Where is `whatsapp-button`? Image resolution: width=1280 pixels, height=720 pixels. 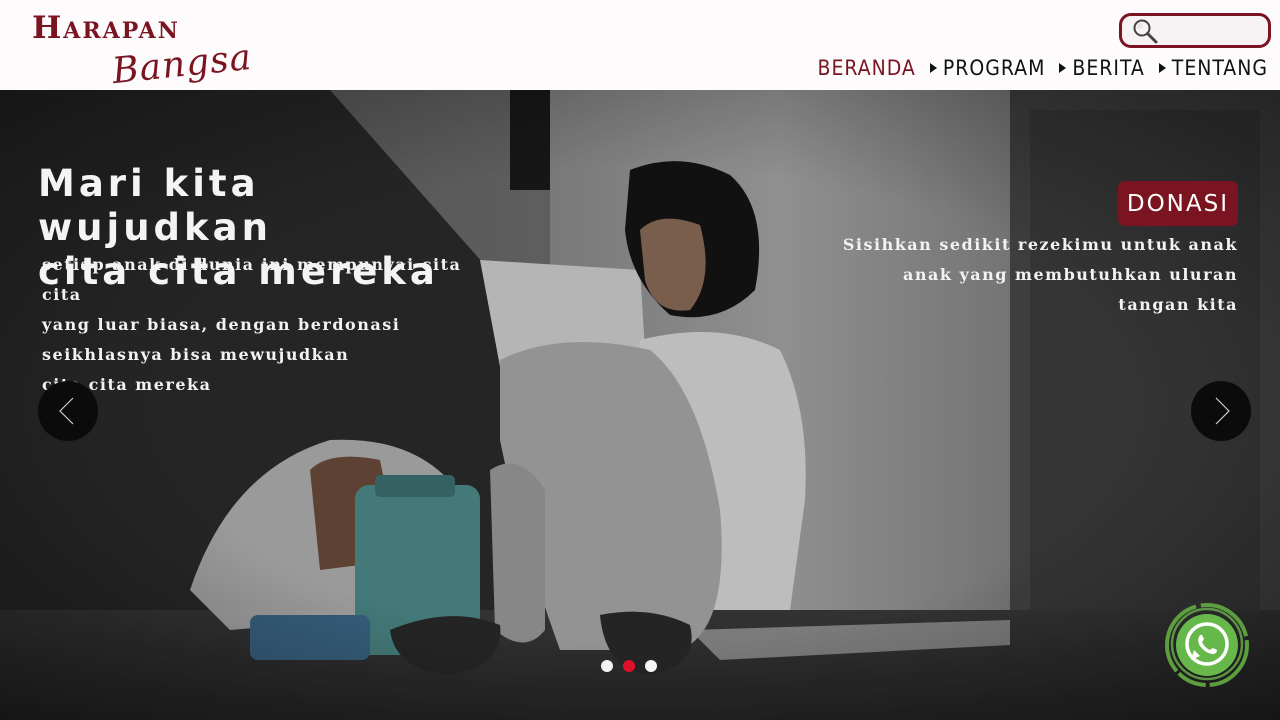
whatsapp-button is located at coordinates (1207, 645).